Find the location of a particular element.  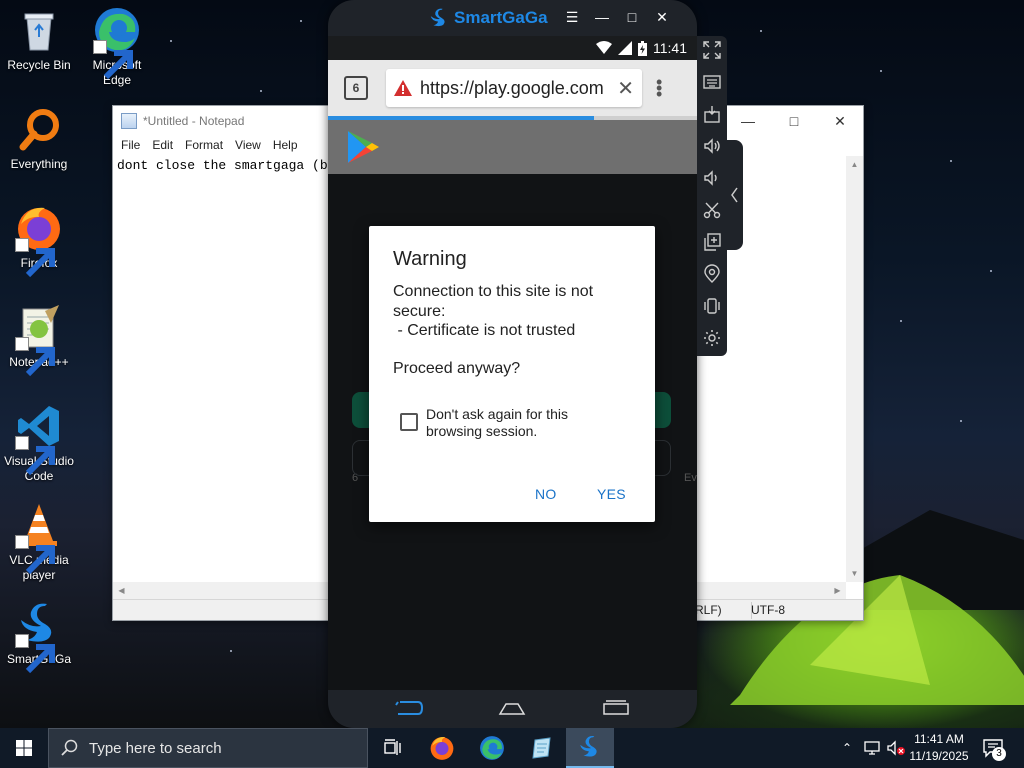

smartgaga-brand: SmartGaGa is located at coordinates (488, 18).